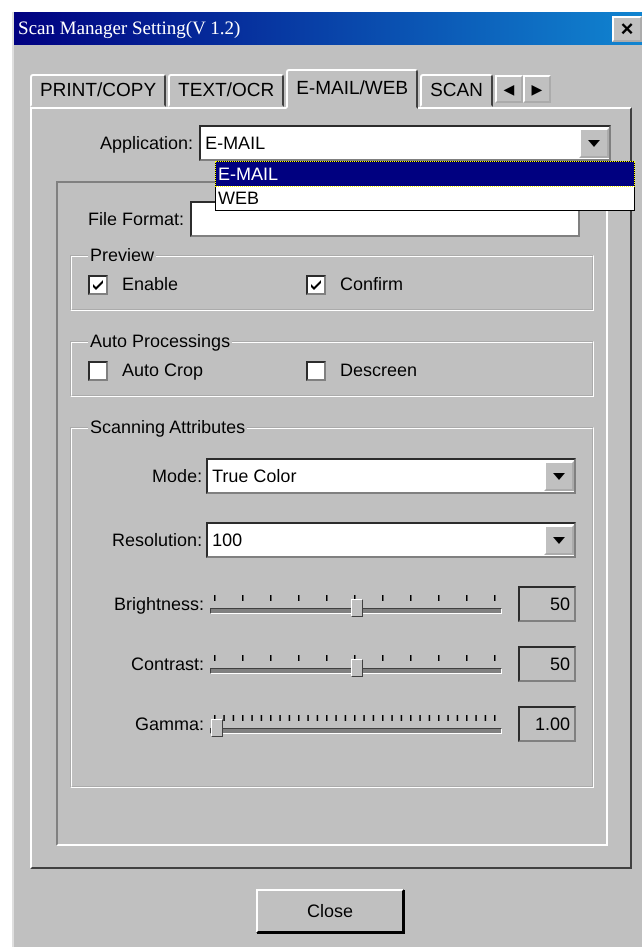 This screenshot has width=642, height=947. I want to click on field-label: File Format:, so click(136, 219).